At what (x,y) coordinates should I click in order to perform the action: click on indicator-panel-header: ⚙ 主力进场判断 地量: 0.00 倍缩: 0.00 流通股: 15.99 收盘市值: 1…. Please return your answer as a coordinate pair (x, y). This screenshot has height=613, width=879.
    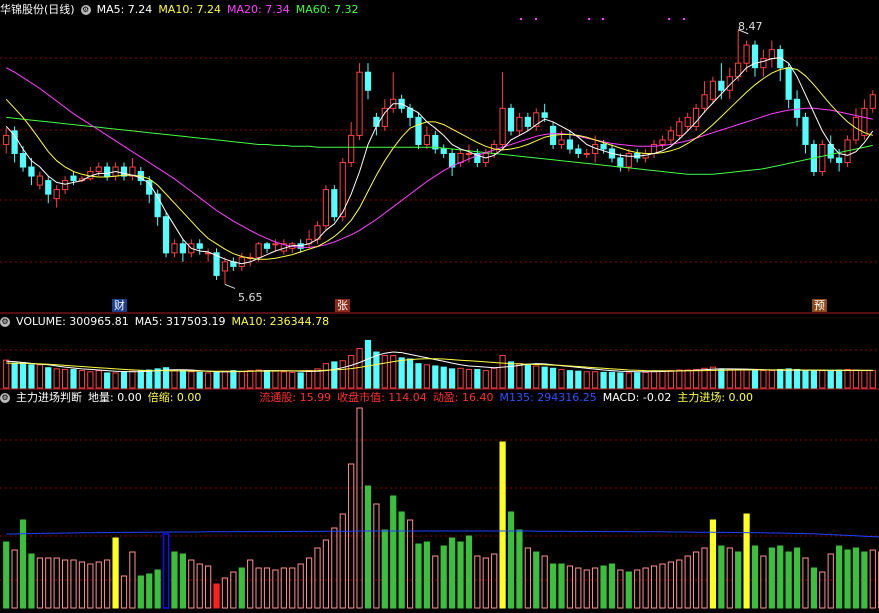
    Looking at the image, I should click on (379, 398).